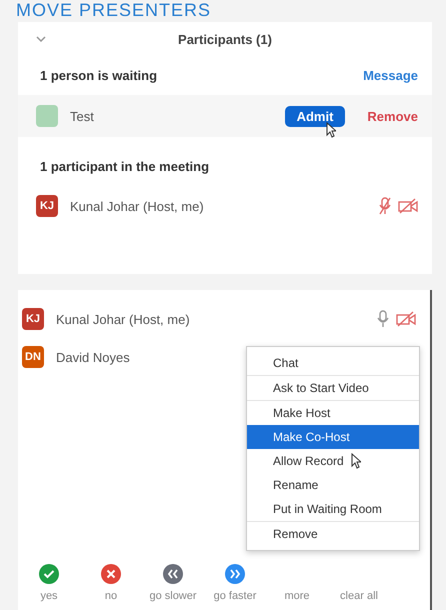 The image size is (446, 610). I want to click on menu-item: Put in Waiting Room, so click(333, 509).